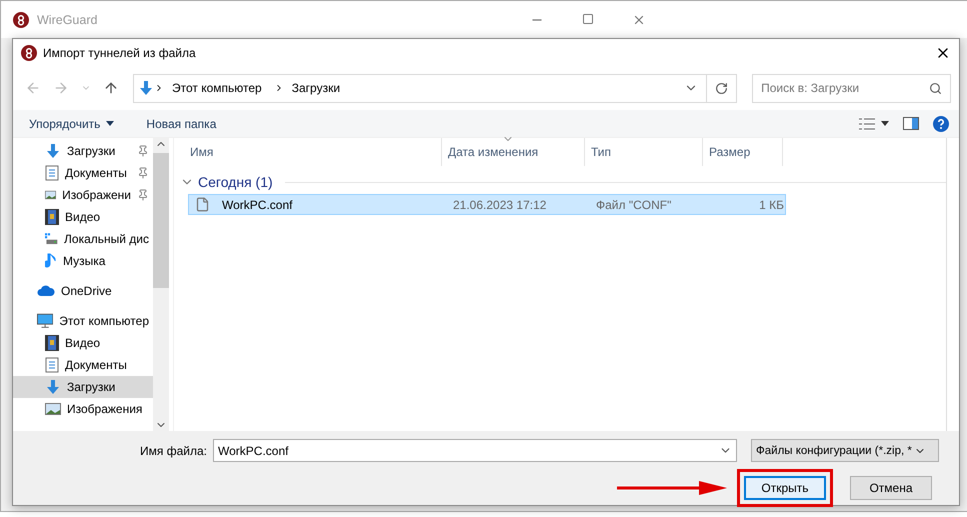 The width and height of the screenshot is (967, 517). Describe the element at coordinates (500, 205) in the screenshot. I see `file-date: 21.06.2023 17:12` at that location.